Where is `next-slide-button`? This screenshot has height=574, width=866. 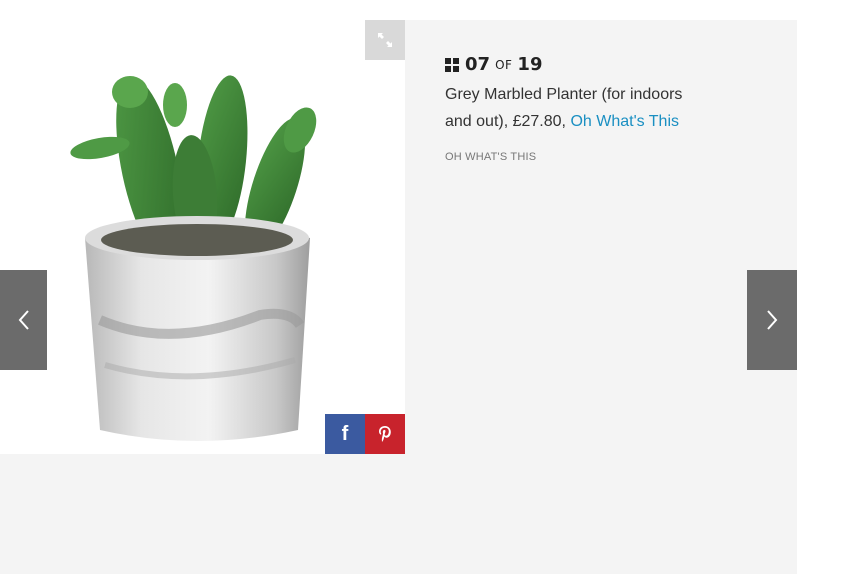 next-slide-button is located at coordinates (772, 320).